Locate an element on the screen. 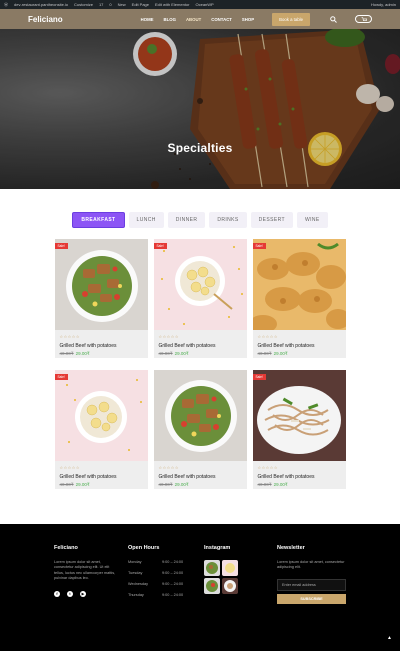 Image resolution: width=400 pixels, height=651 pixels. social-links: f t ▶ is located at coordinates (85, 593).